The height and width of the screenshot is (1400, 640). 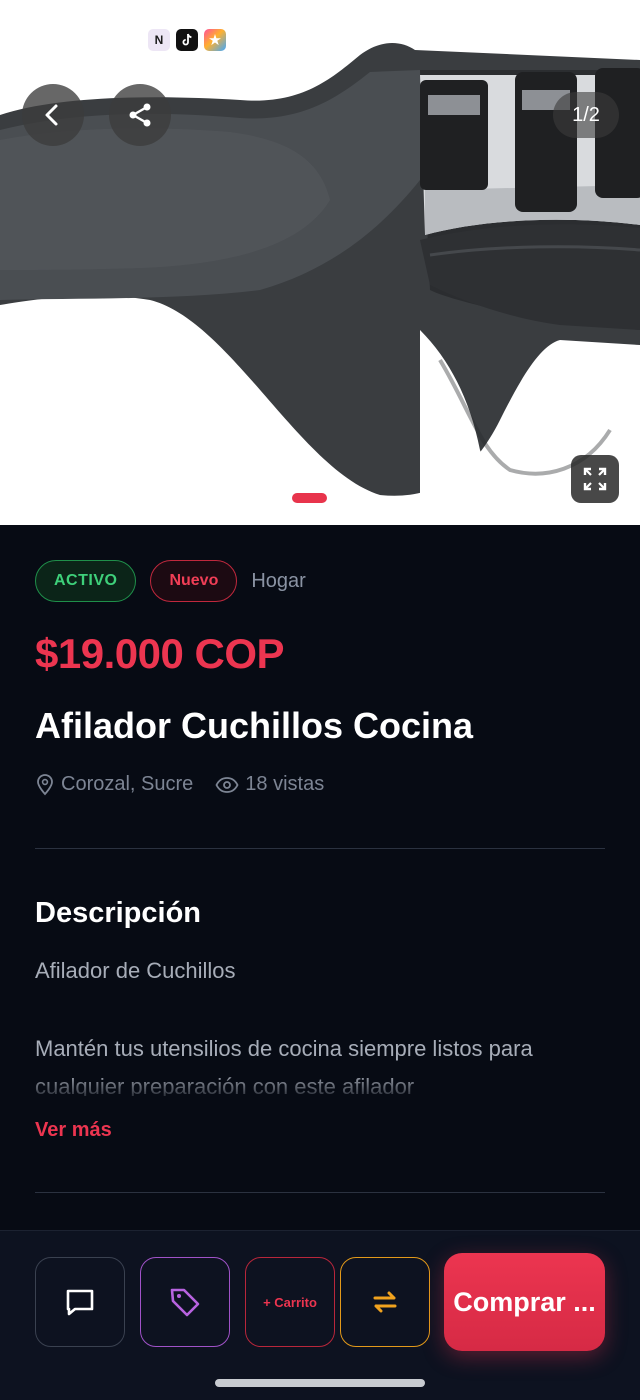 I want to click on tag-icon, so click(x=185, y=1302).